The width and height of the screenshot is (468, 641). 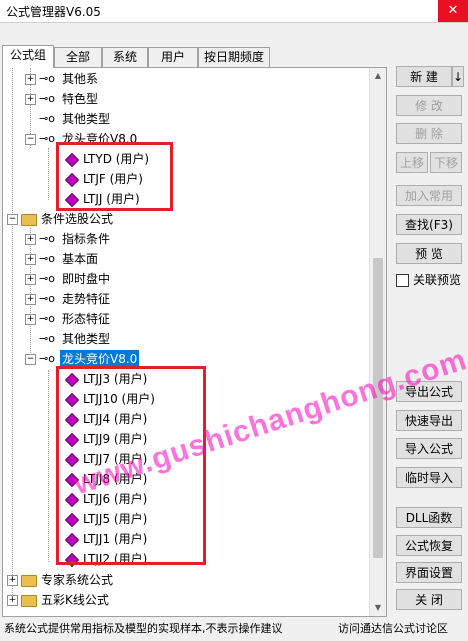 What do you see at coordinates (86, 299) in the screenshot?
I see `tree-item-label: 走势特征` at bounding box center [86, 299].